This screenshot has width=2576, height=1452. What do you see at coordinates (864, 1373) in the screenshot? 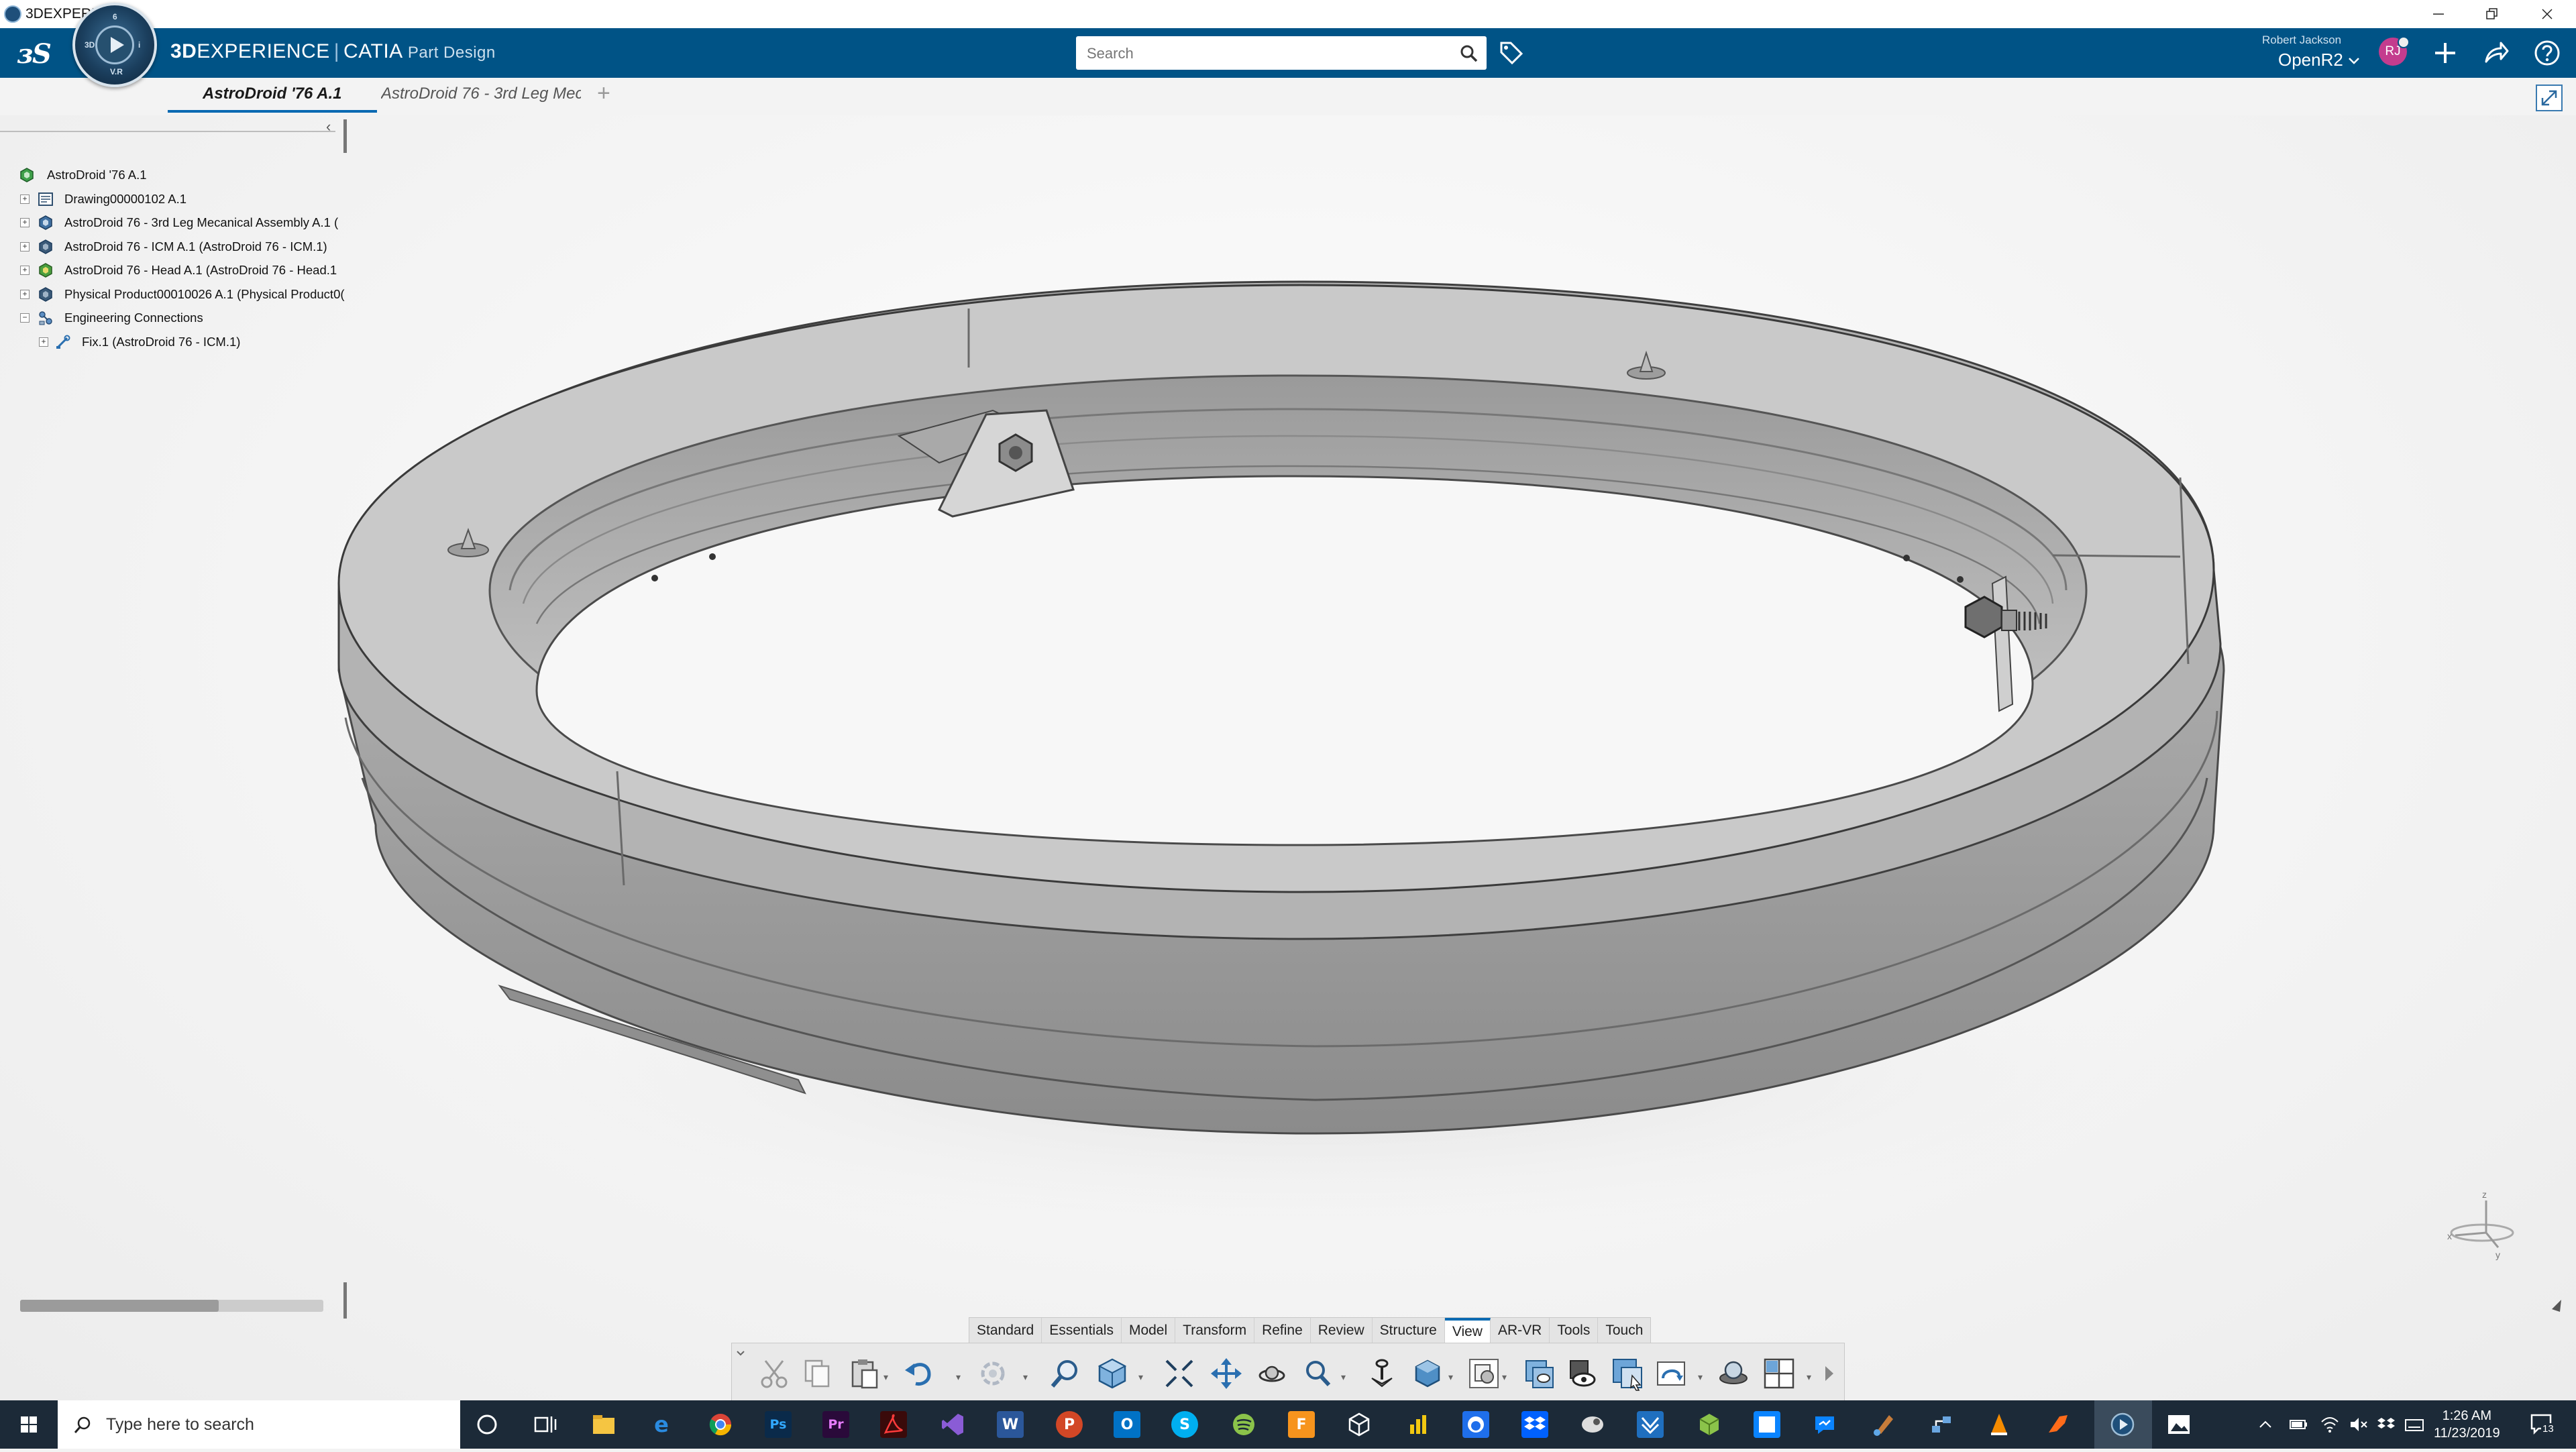
I see `paste-button` at bounding box center [864, 1373].